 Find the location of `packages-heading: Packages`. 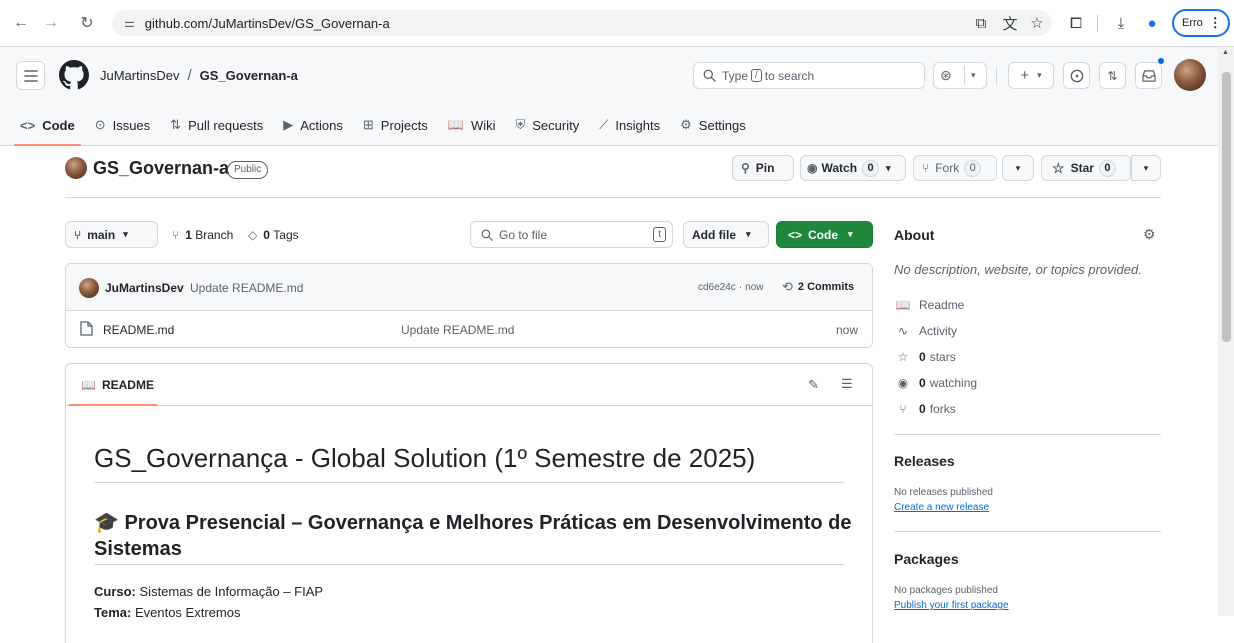

packages-heading: Packages is located at coordinates (926, 559).